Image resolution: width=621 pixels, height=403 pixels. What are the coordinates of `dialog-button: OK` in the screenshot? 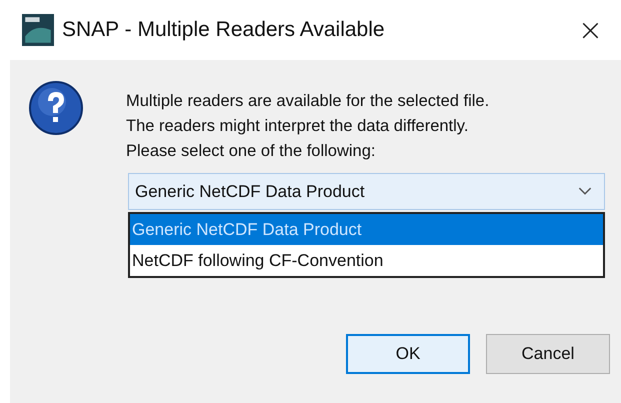 It's located at (408, 354).